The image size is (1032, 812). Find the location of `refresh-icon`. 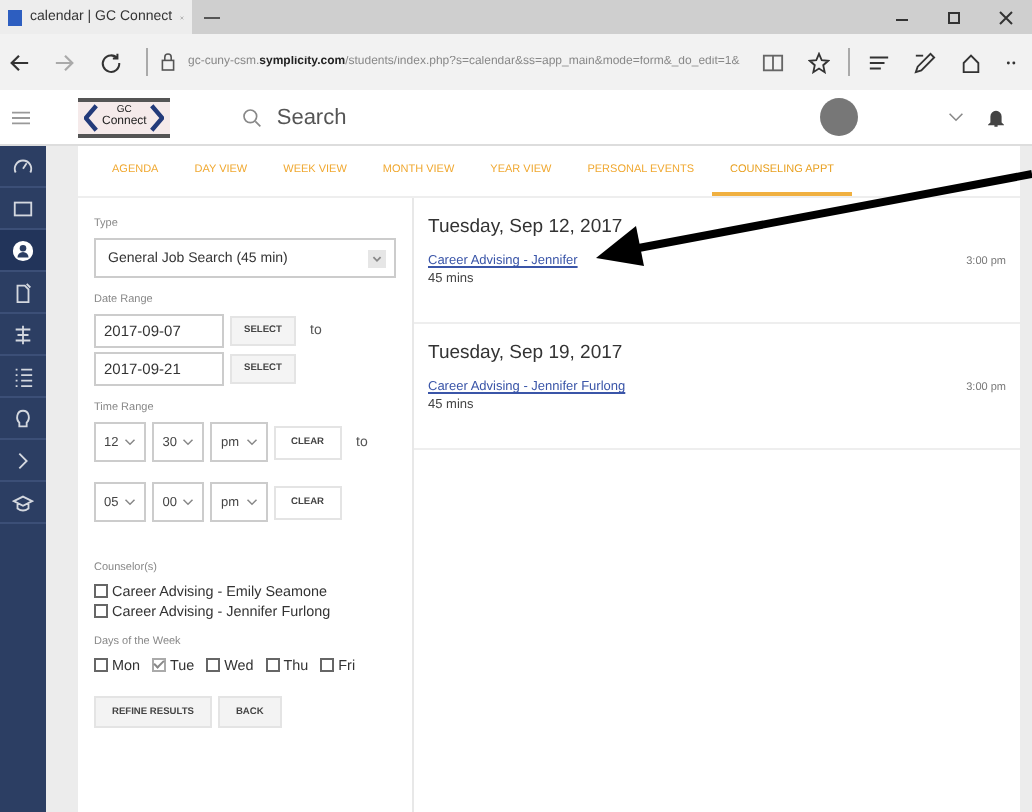

refresh-icon is located at coordinates (111, 62).